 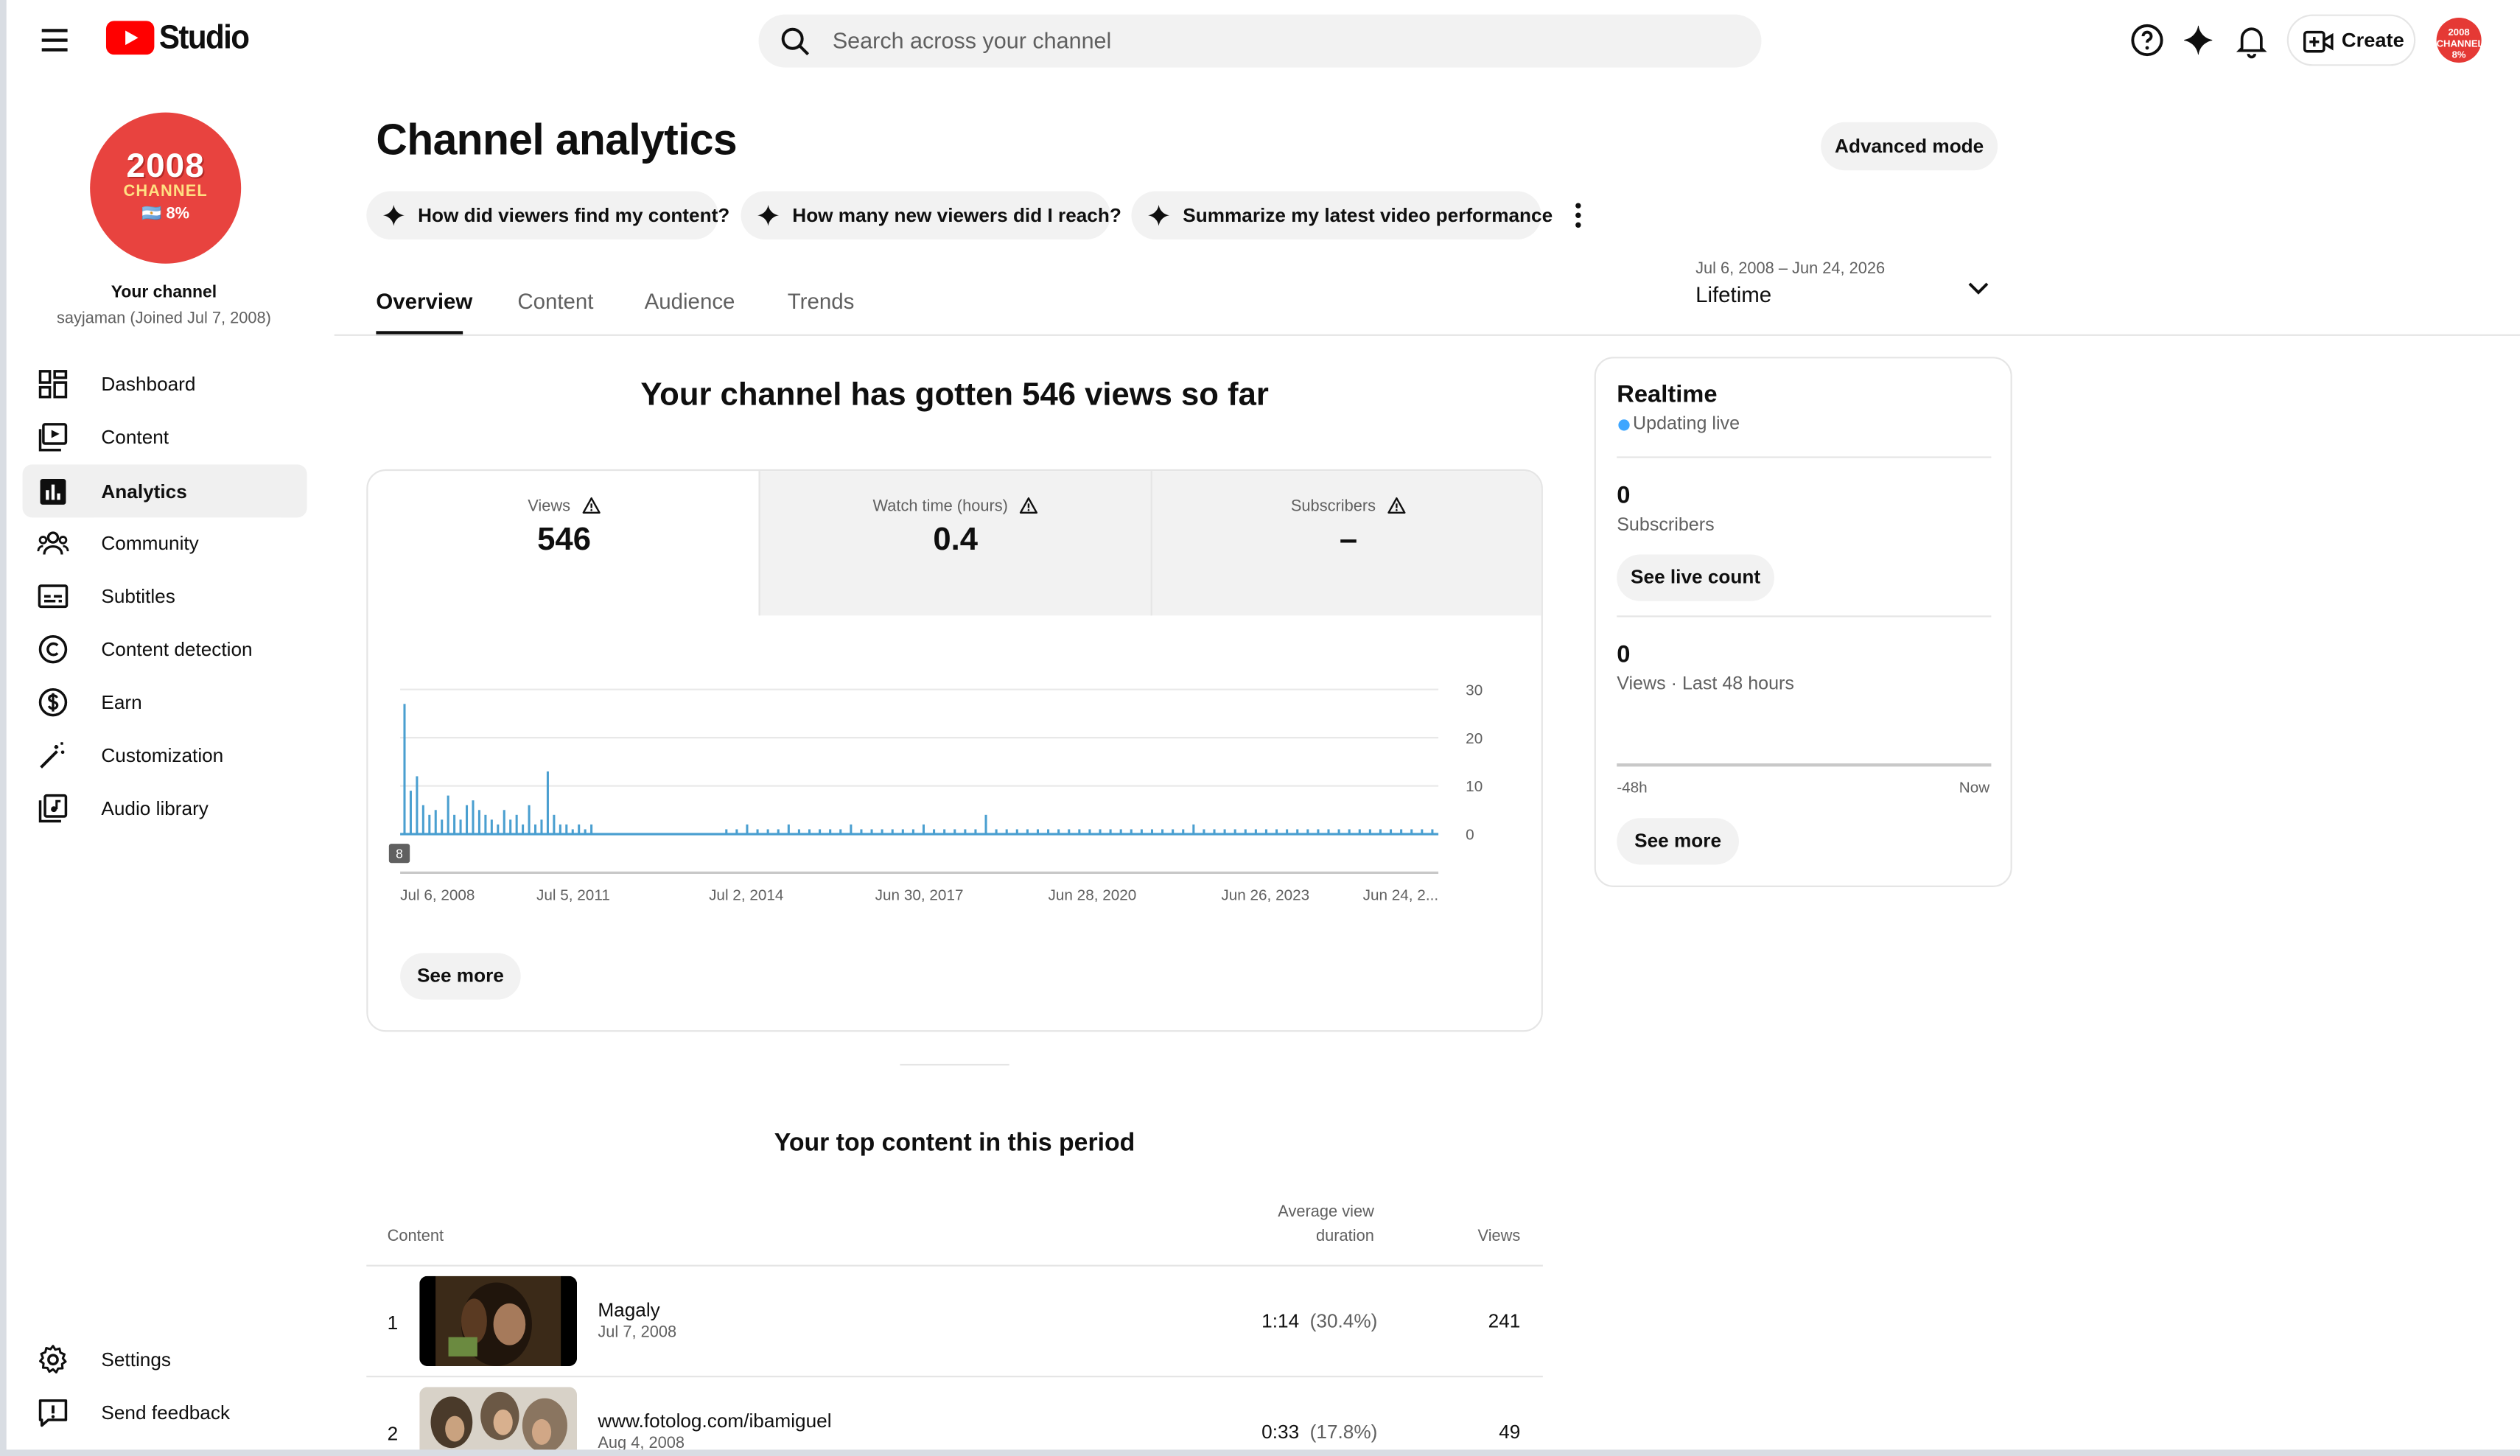 I want to click on divider, so click(x=1804, y=616).